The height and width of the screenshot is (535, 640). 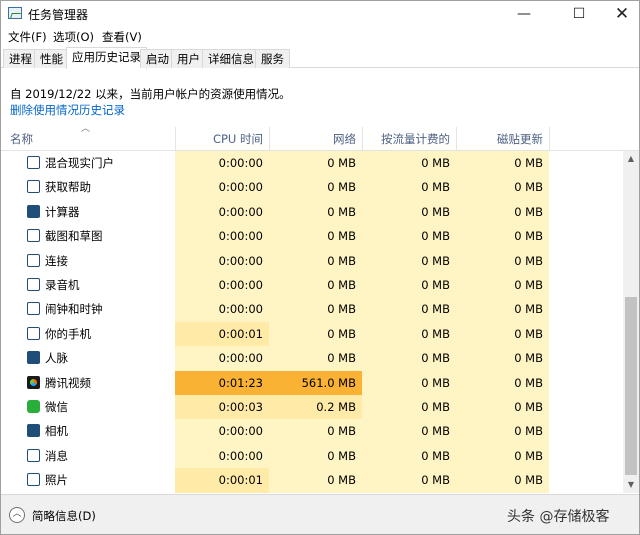 I want to click on app-name-cell: 截图和草图, so click(x=74, y=236).